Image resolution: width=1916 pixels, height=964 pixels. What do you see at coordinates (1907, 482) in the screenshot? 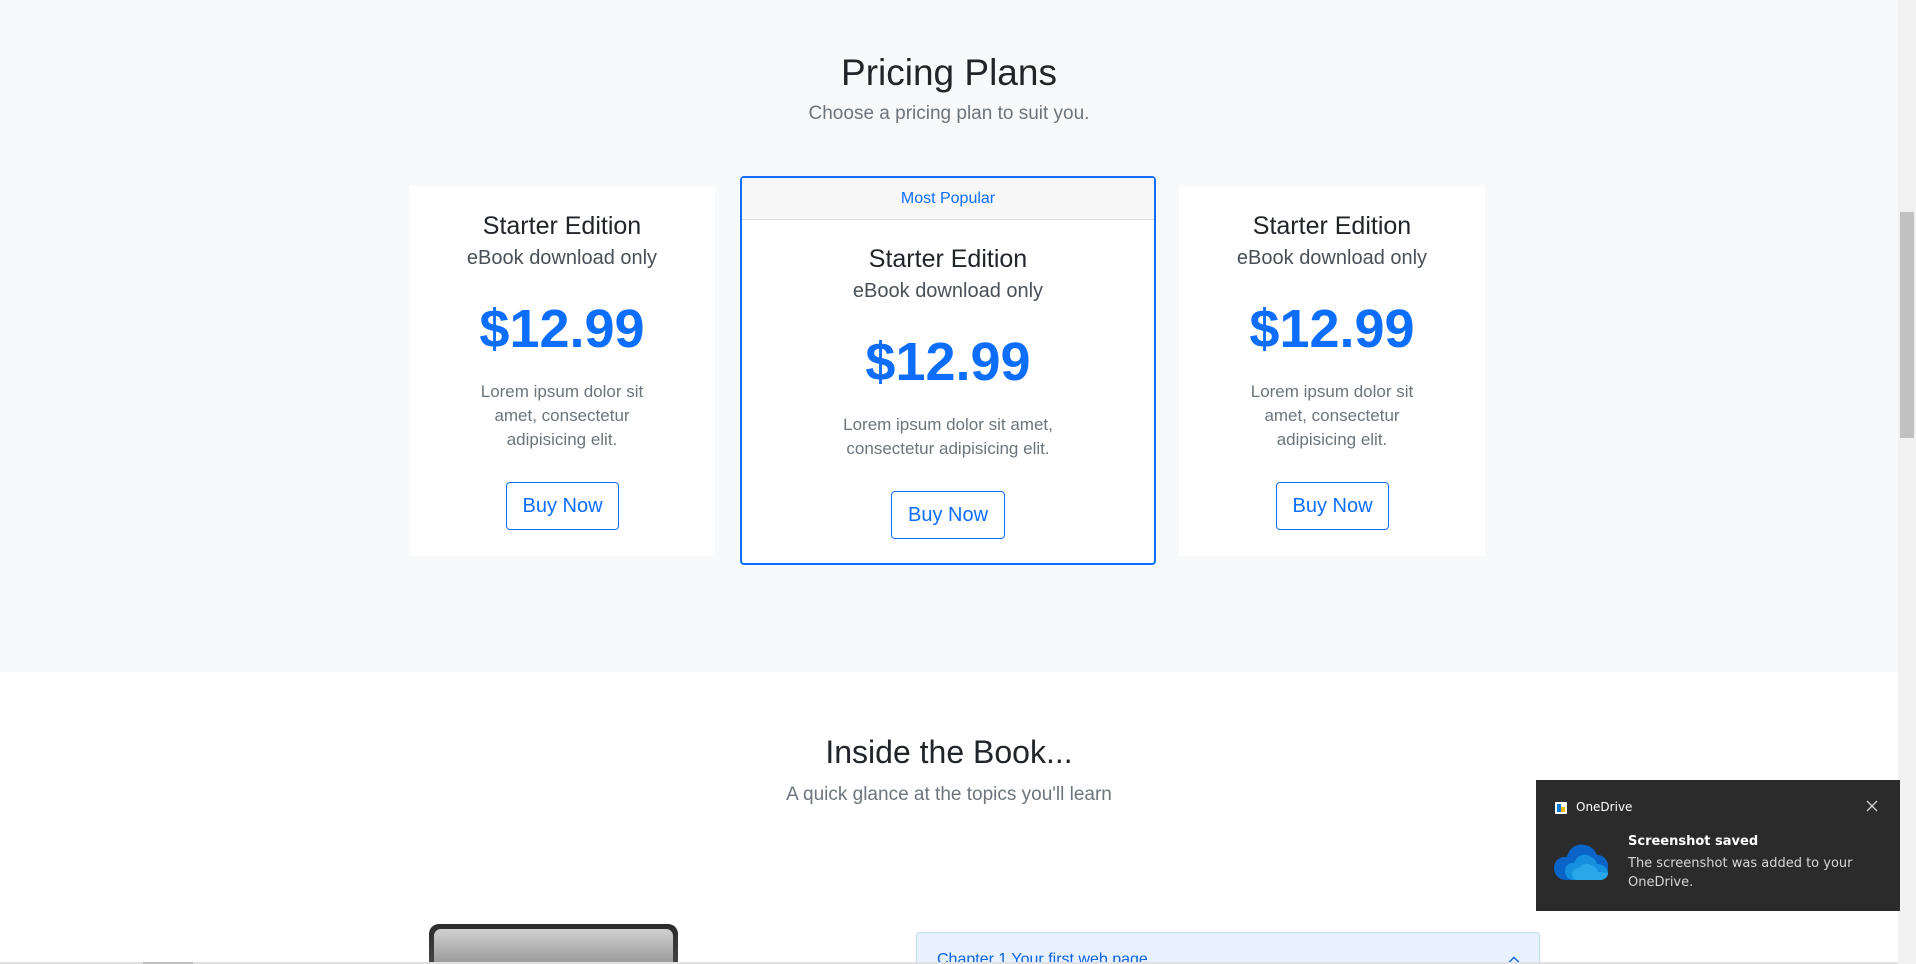
I see `vertical-scrollbar` at bounding box center [1907, 482].